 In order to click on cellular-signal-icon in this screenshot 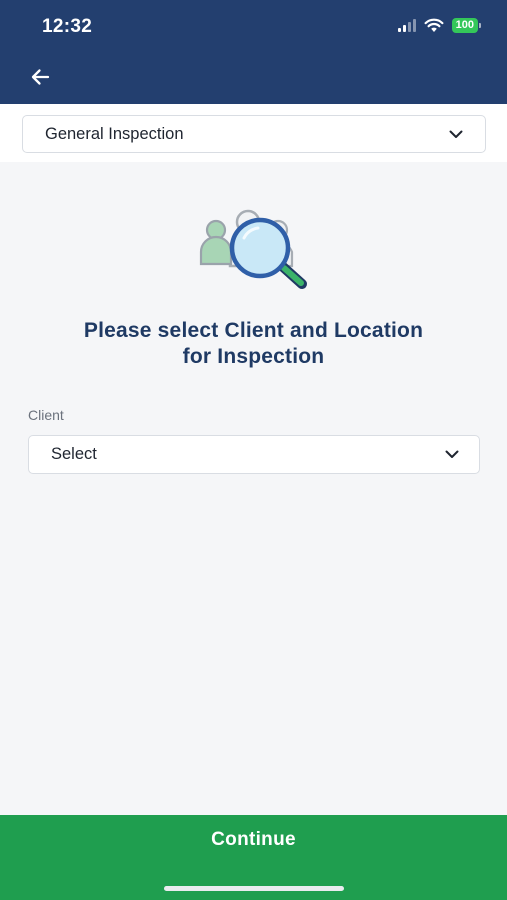, I will do `click(406, 25)`.